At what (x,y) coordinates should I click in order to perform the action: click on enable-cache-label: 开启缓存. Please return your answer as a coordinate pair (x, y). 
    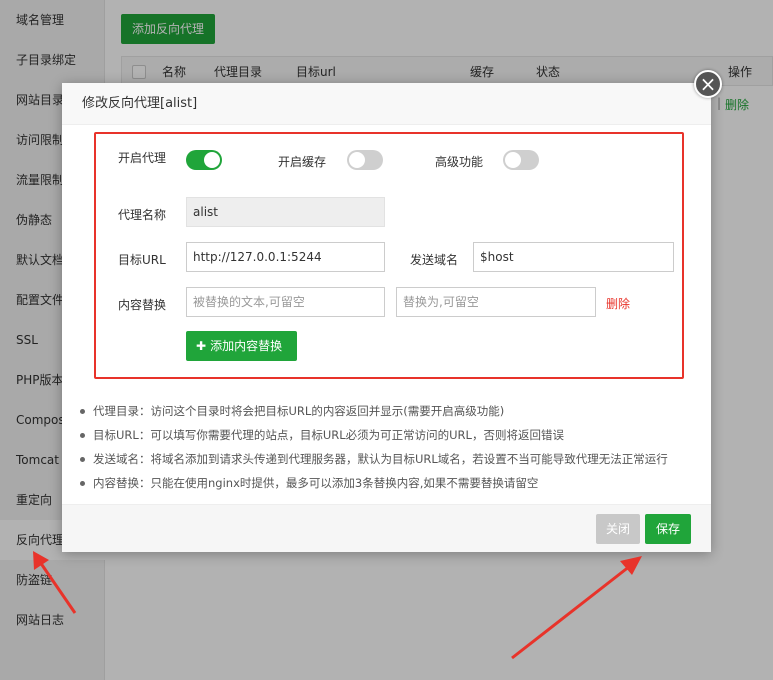
    Looking at the image, I should click on (302, 162).